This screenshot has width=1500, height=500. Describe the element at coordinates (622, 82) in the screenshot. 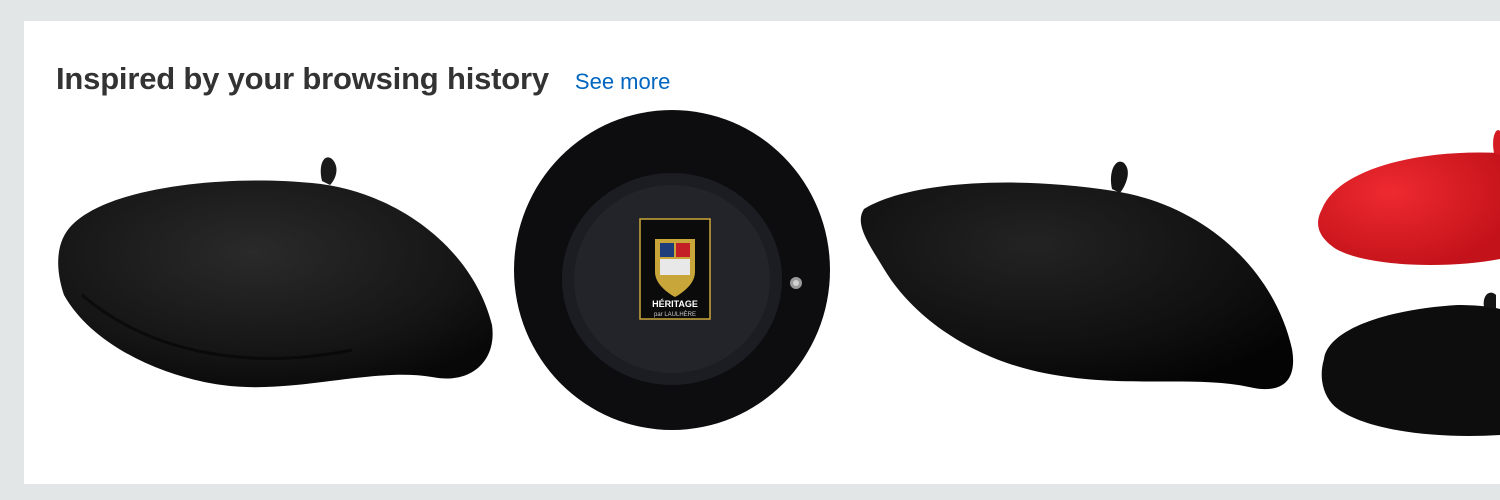

I see `see-more-link: See more` at that location.